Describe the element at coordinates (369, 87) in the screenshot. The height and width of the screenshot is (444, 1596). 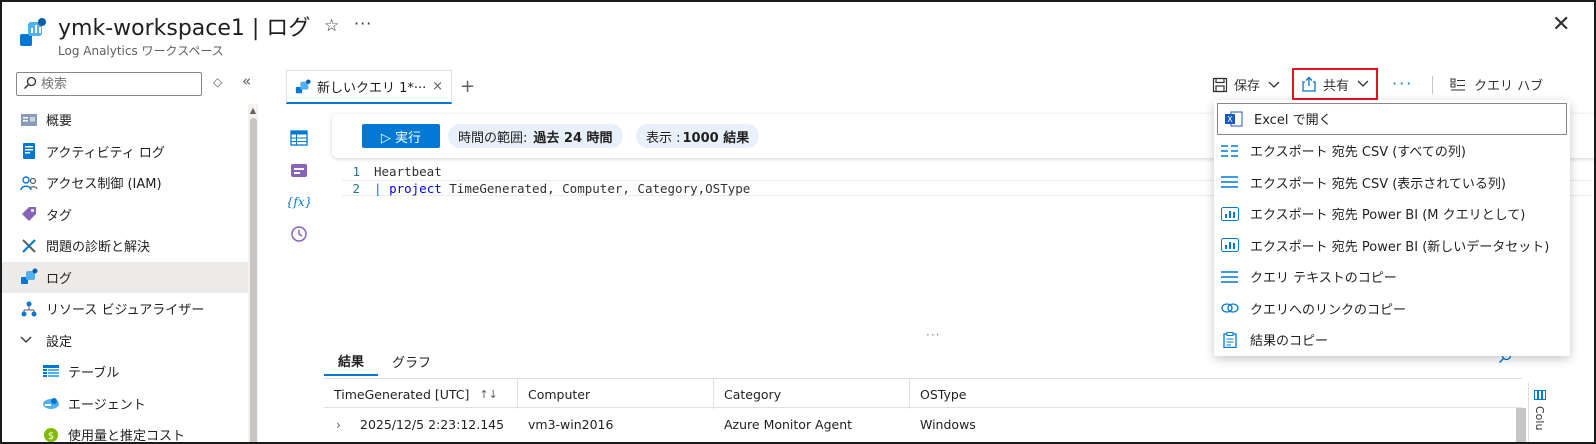
I see `tab-new-query: 新しいクエリ 1*··· ×` at that location.